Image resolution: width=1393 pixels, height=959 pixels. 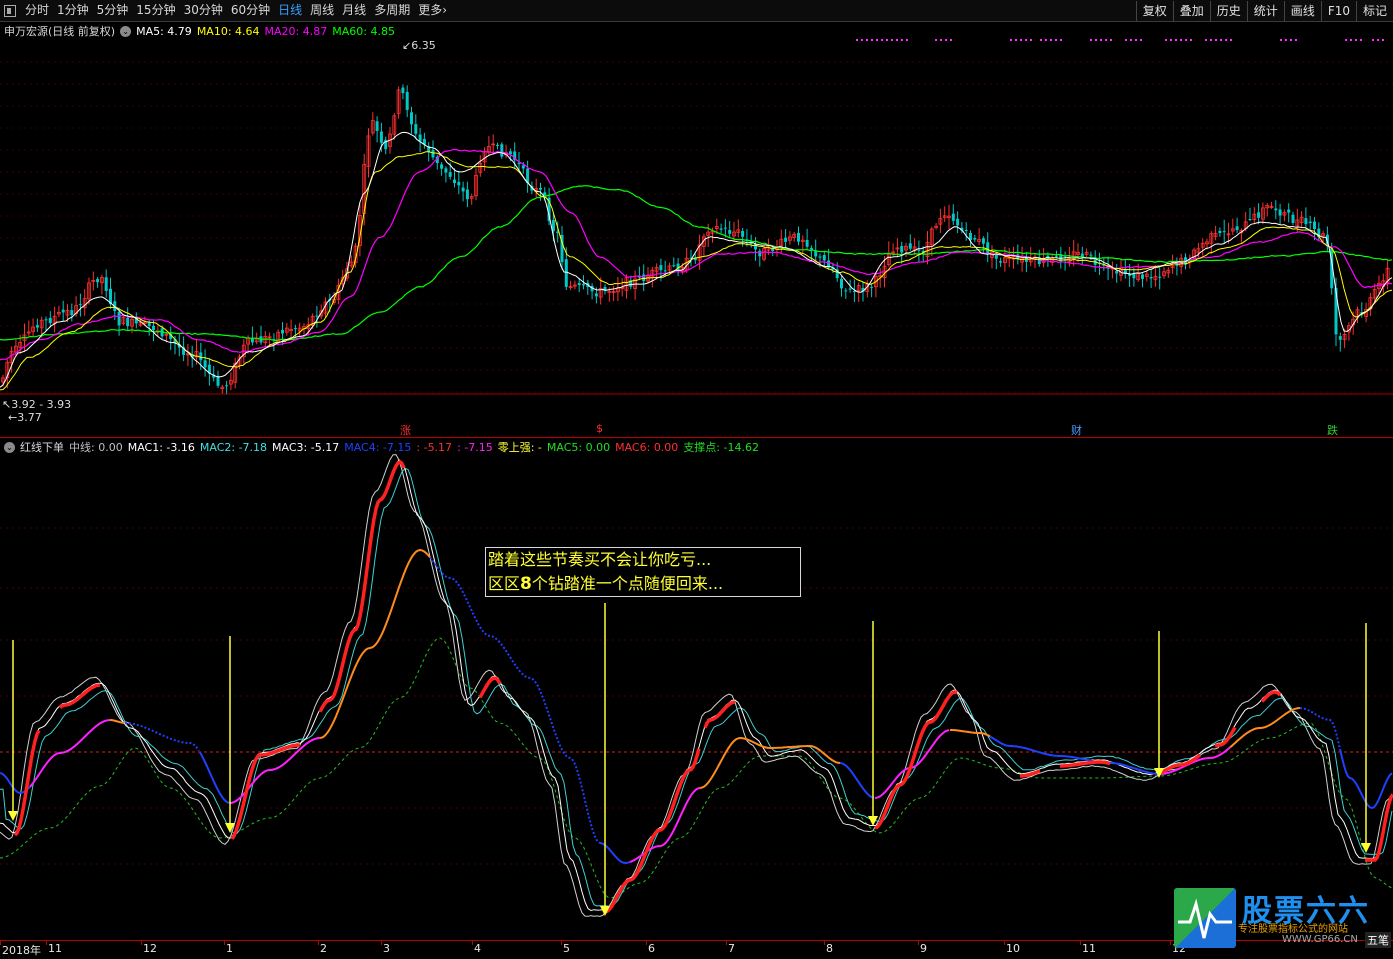 I want to click on period-tab-multi: 多周期, so click(x=392, y=10).